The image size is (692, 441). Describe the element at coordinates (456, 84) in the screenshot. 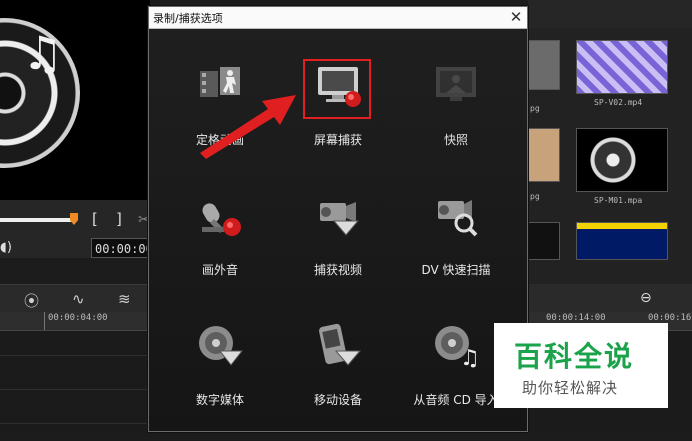

I see `snapshot-icon` at that location.